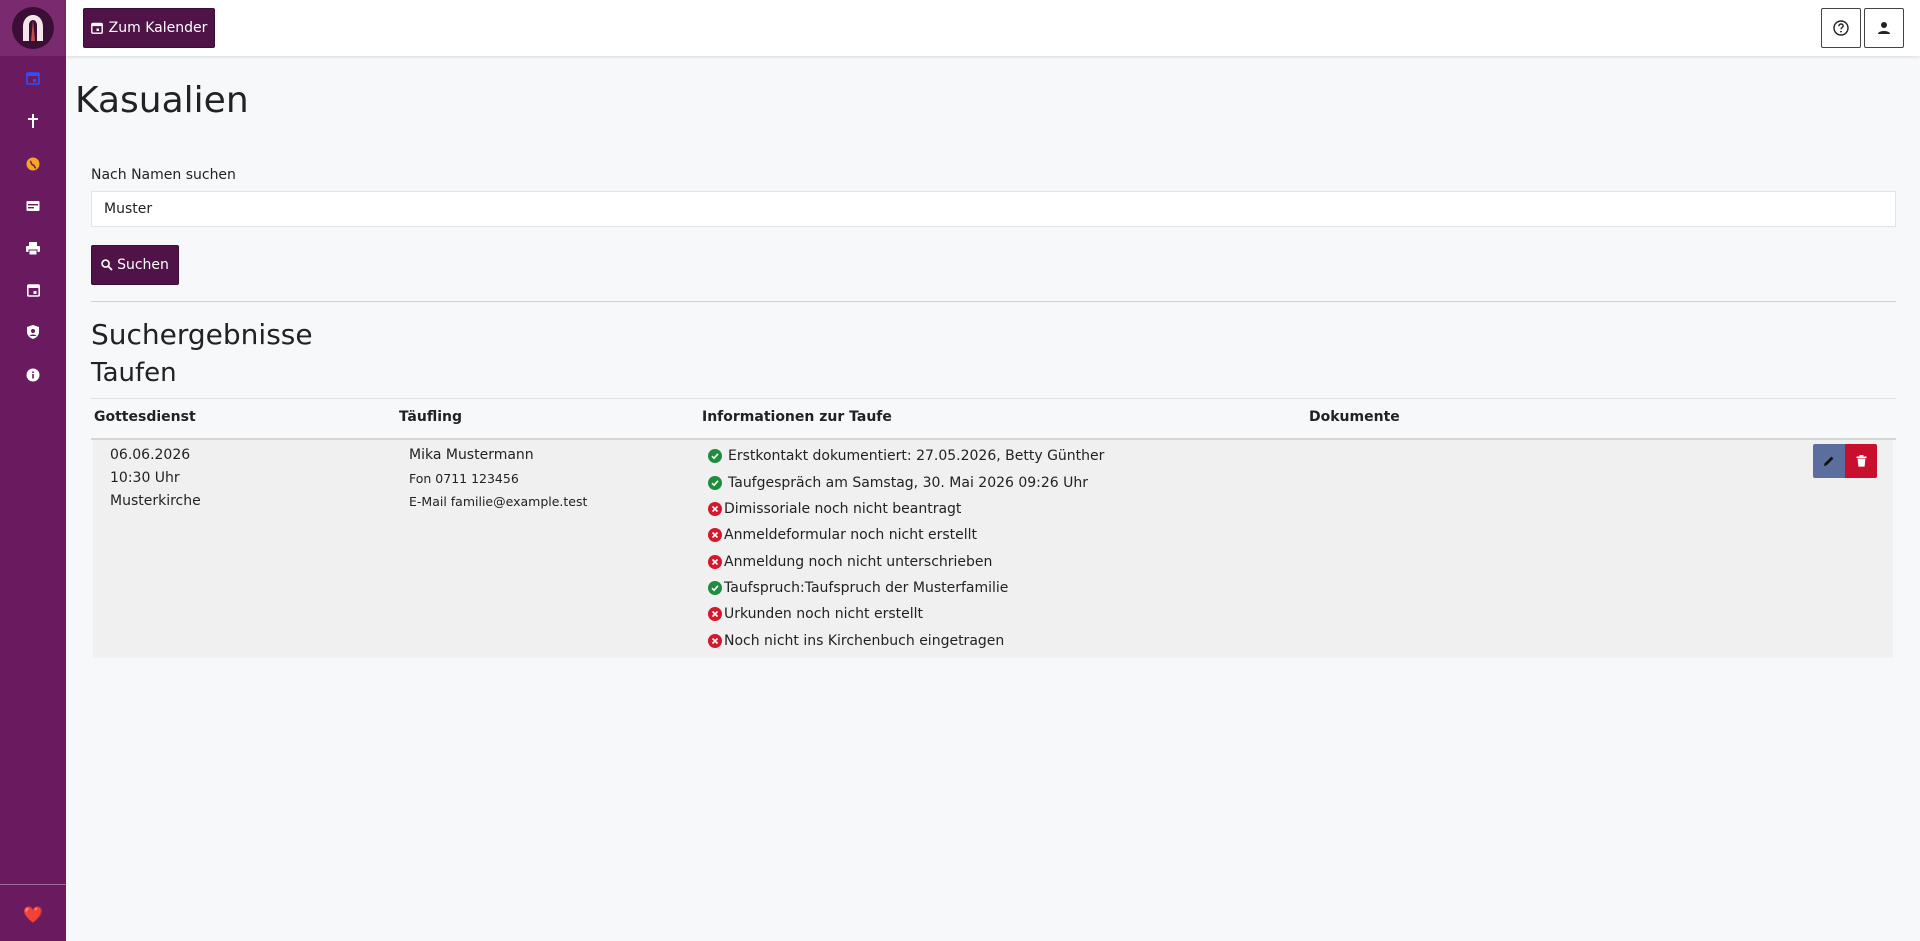 The height and width of the screenshot is (941, 1920). I want to click on logo-disc, so click(33, 28).